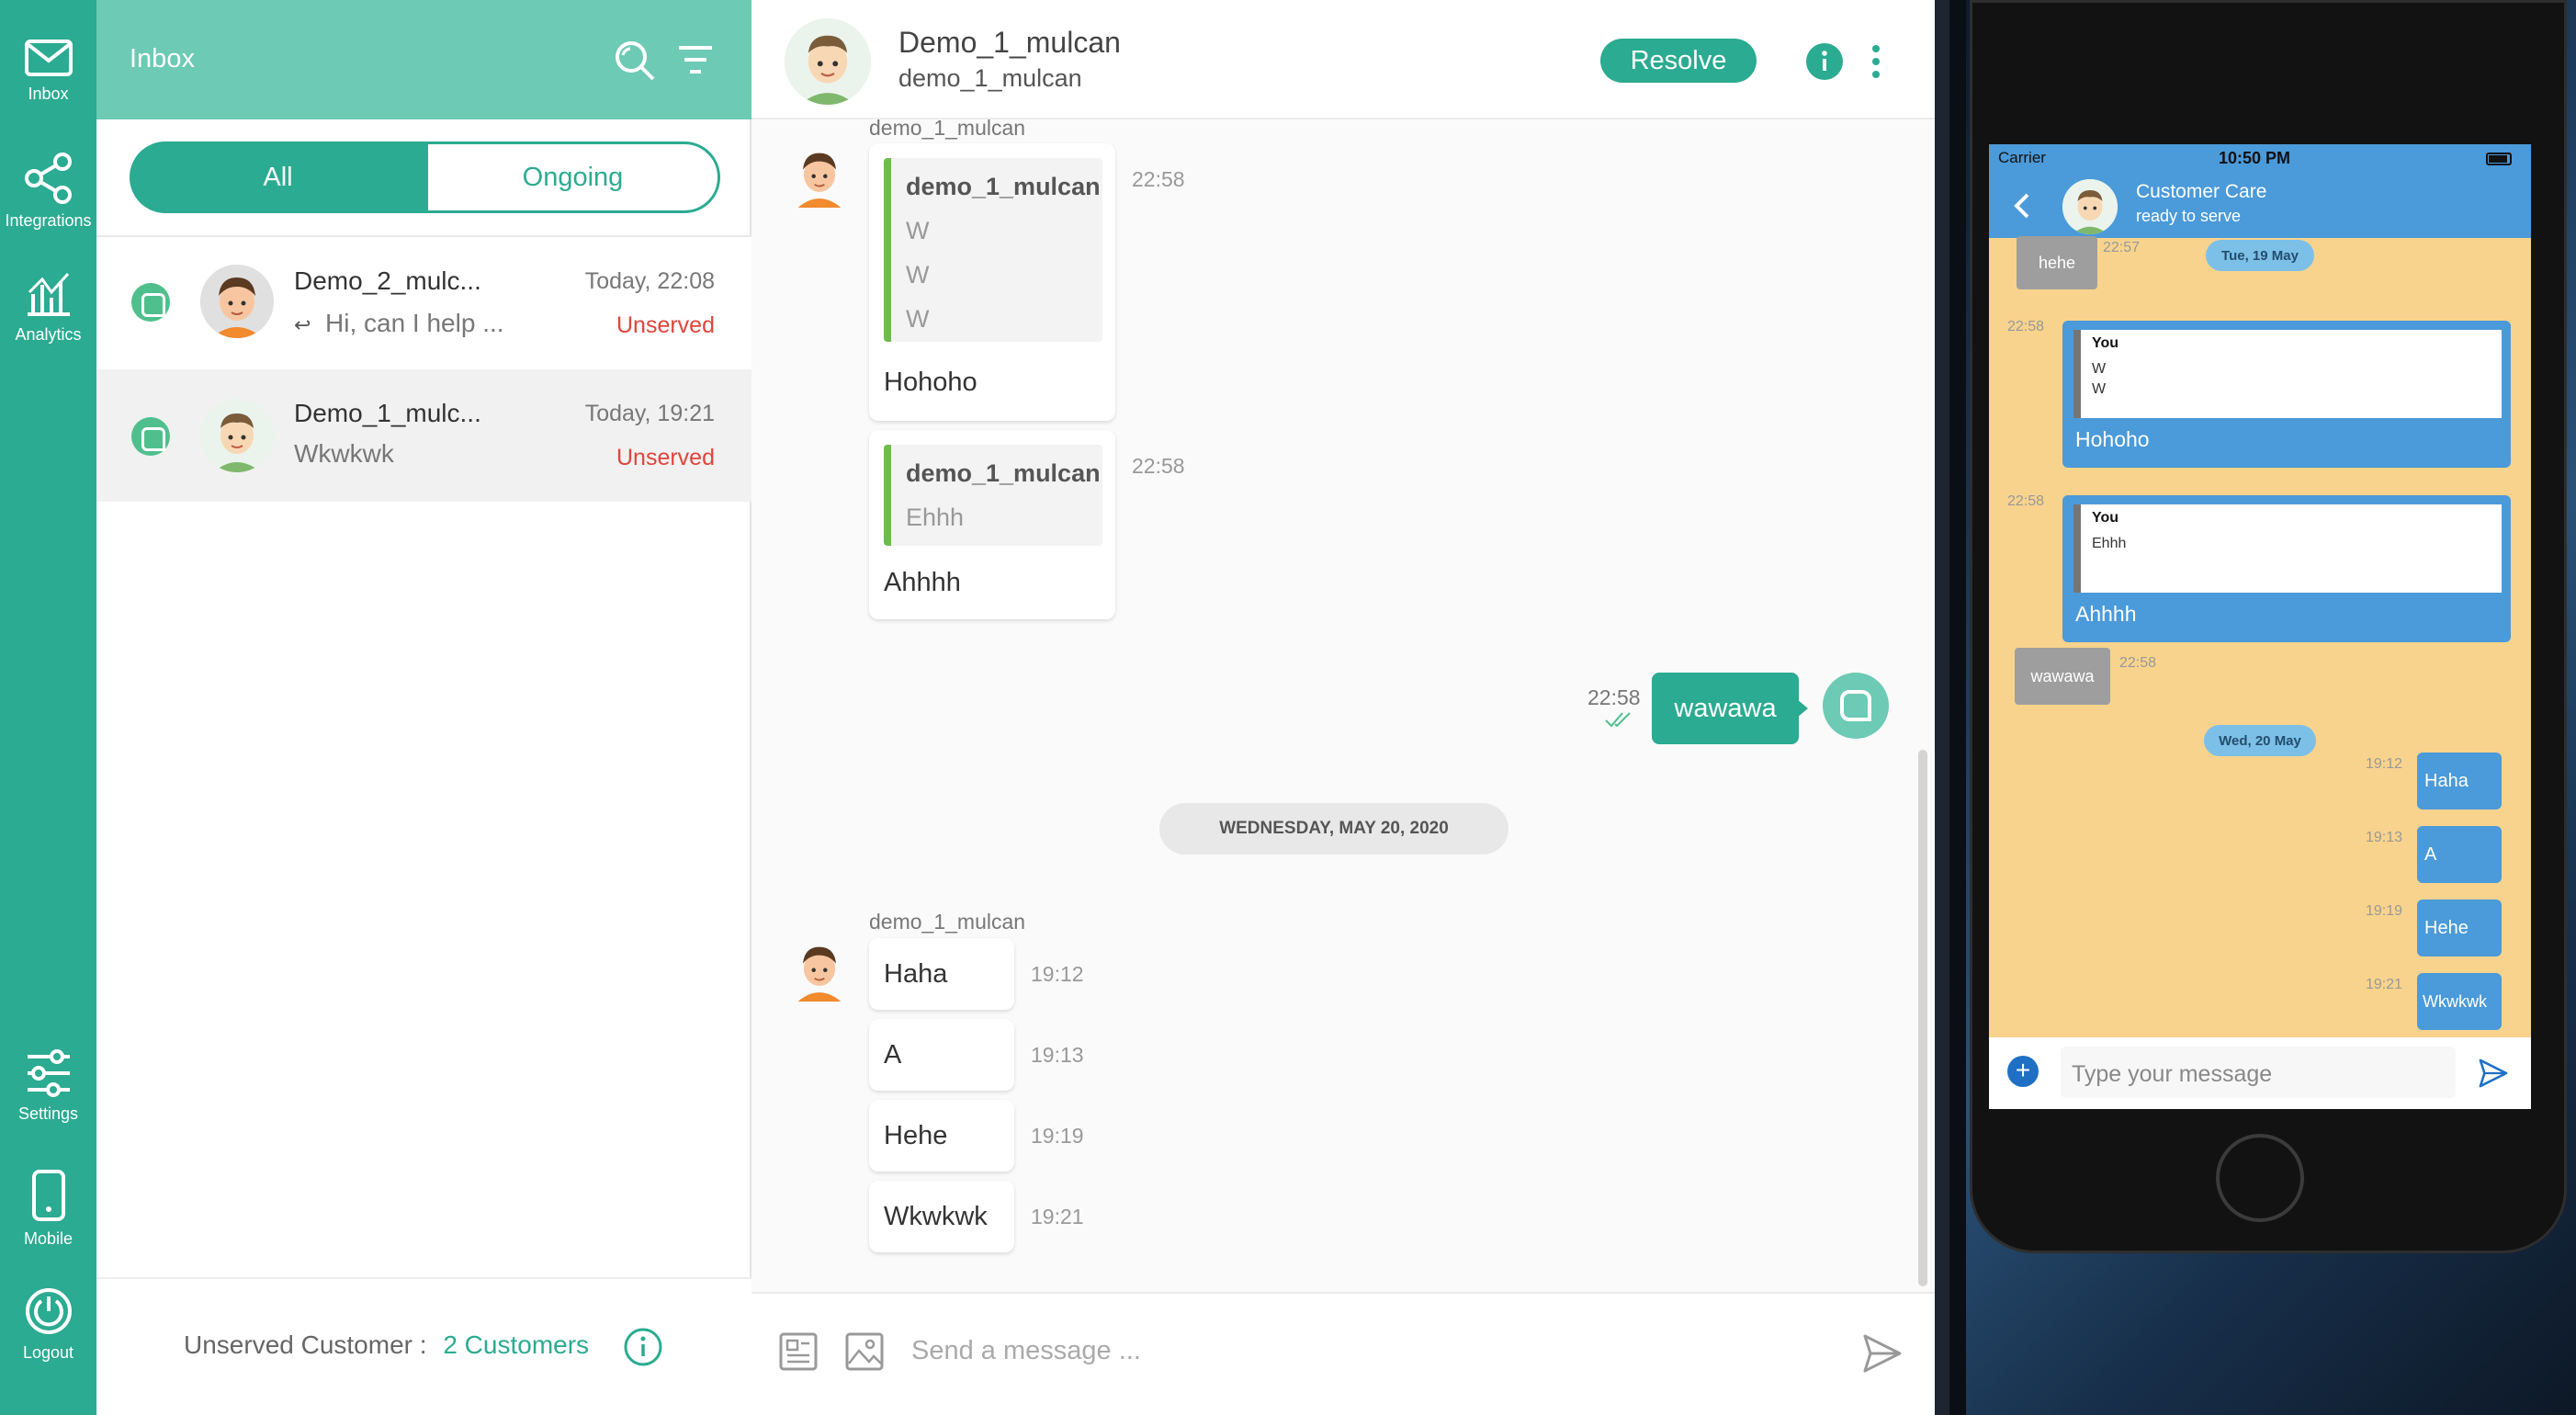  I want to click on nav-inbox: Inbox, so click(48, 71).